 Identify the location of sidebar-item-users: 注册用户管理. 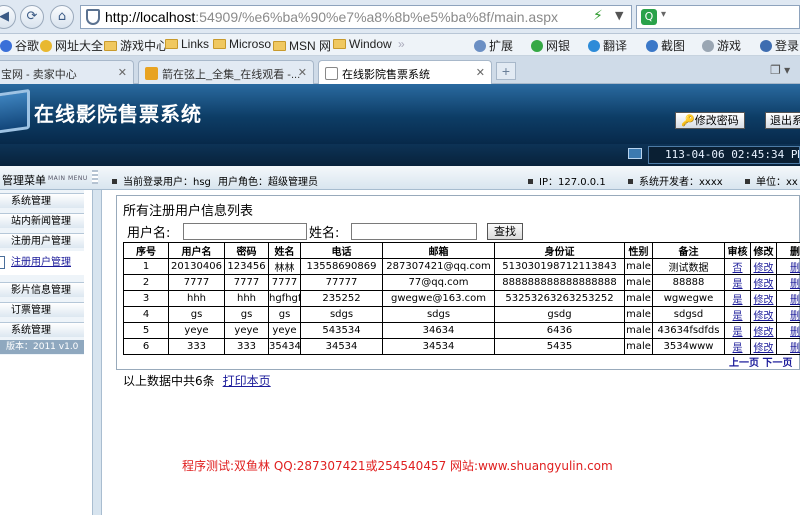
(42, 240).